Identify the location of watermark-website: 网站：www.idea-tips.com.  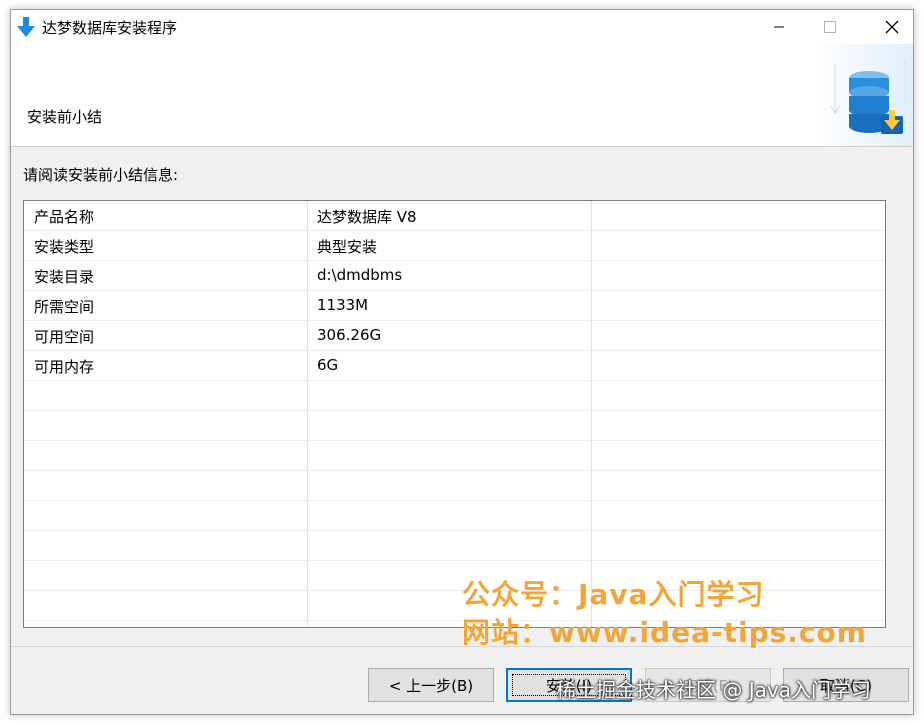
(664, 632).